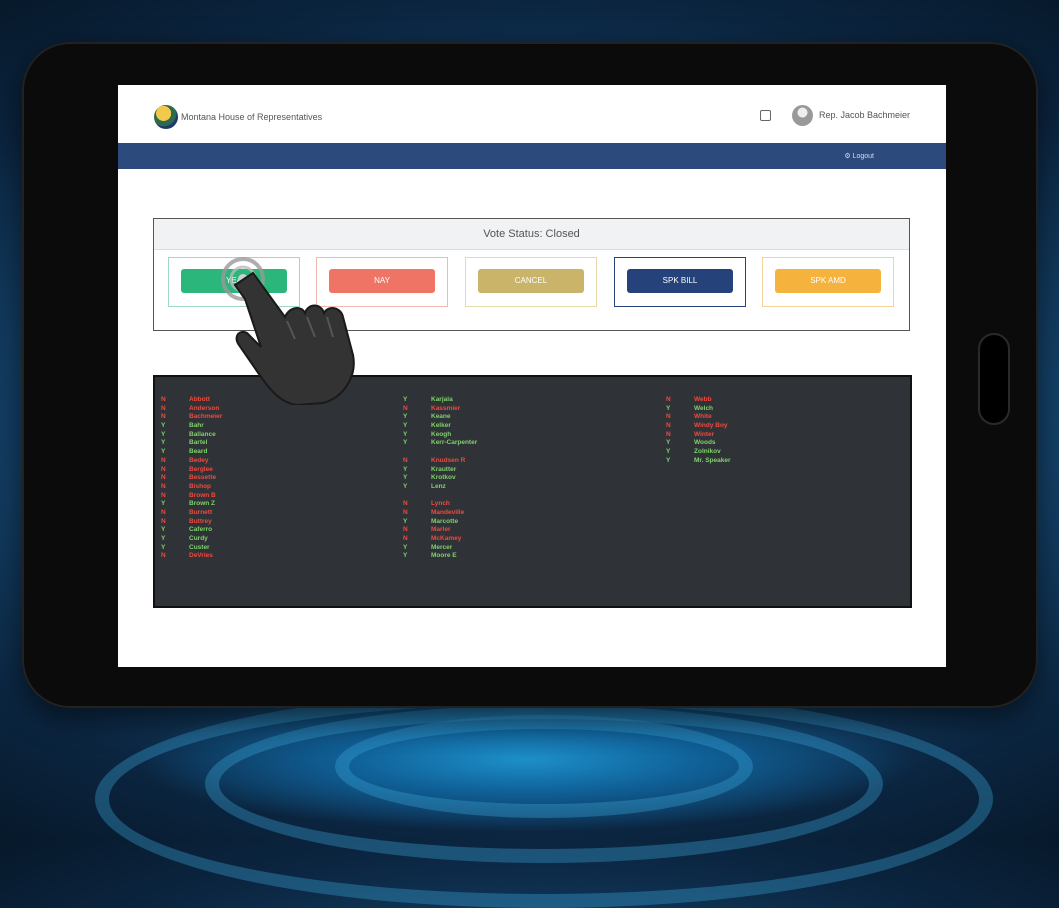  I want to click on roster-member-name: Welch, so click(704, 408).